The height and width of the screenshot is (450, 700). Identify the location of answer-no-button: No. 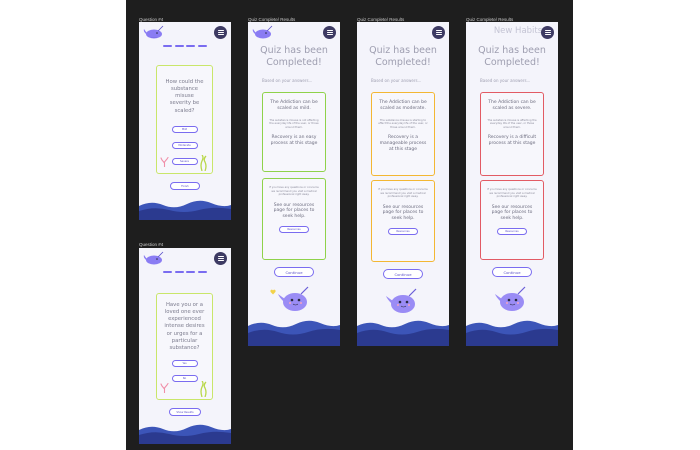
(184, 378).